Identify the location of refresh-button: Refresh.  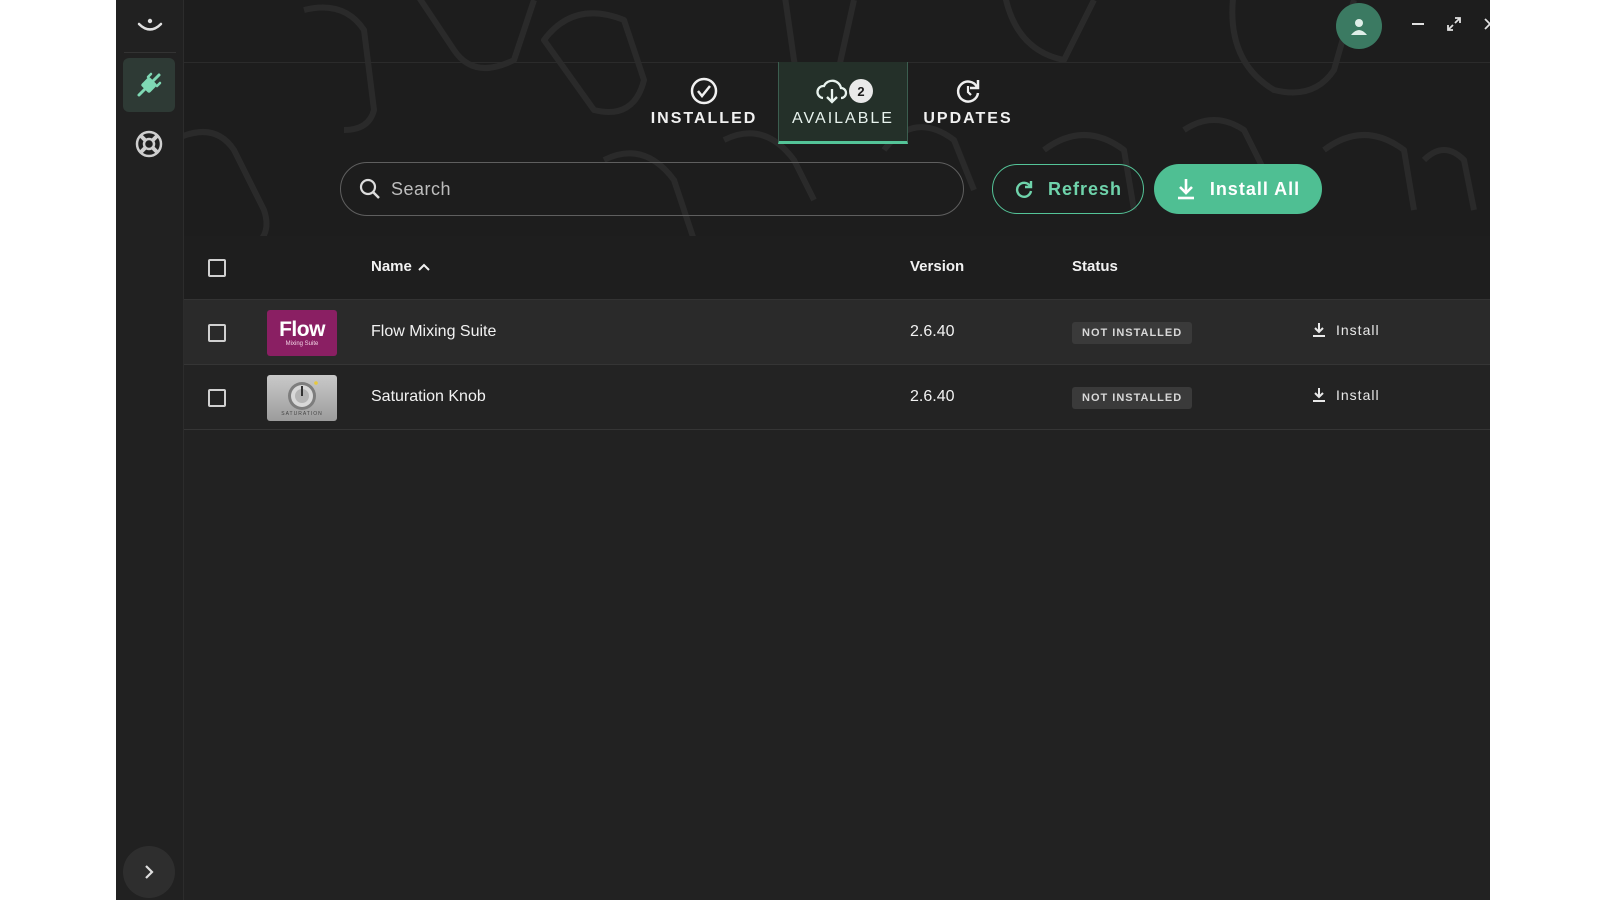
(1068, 189).